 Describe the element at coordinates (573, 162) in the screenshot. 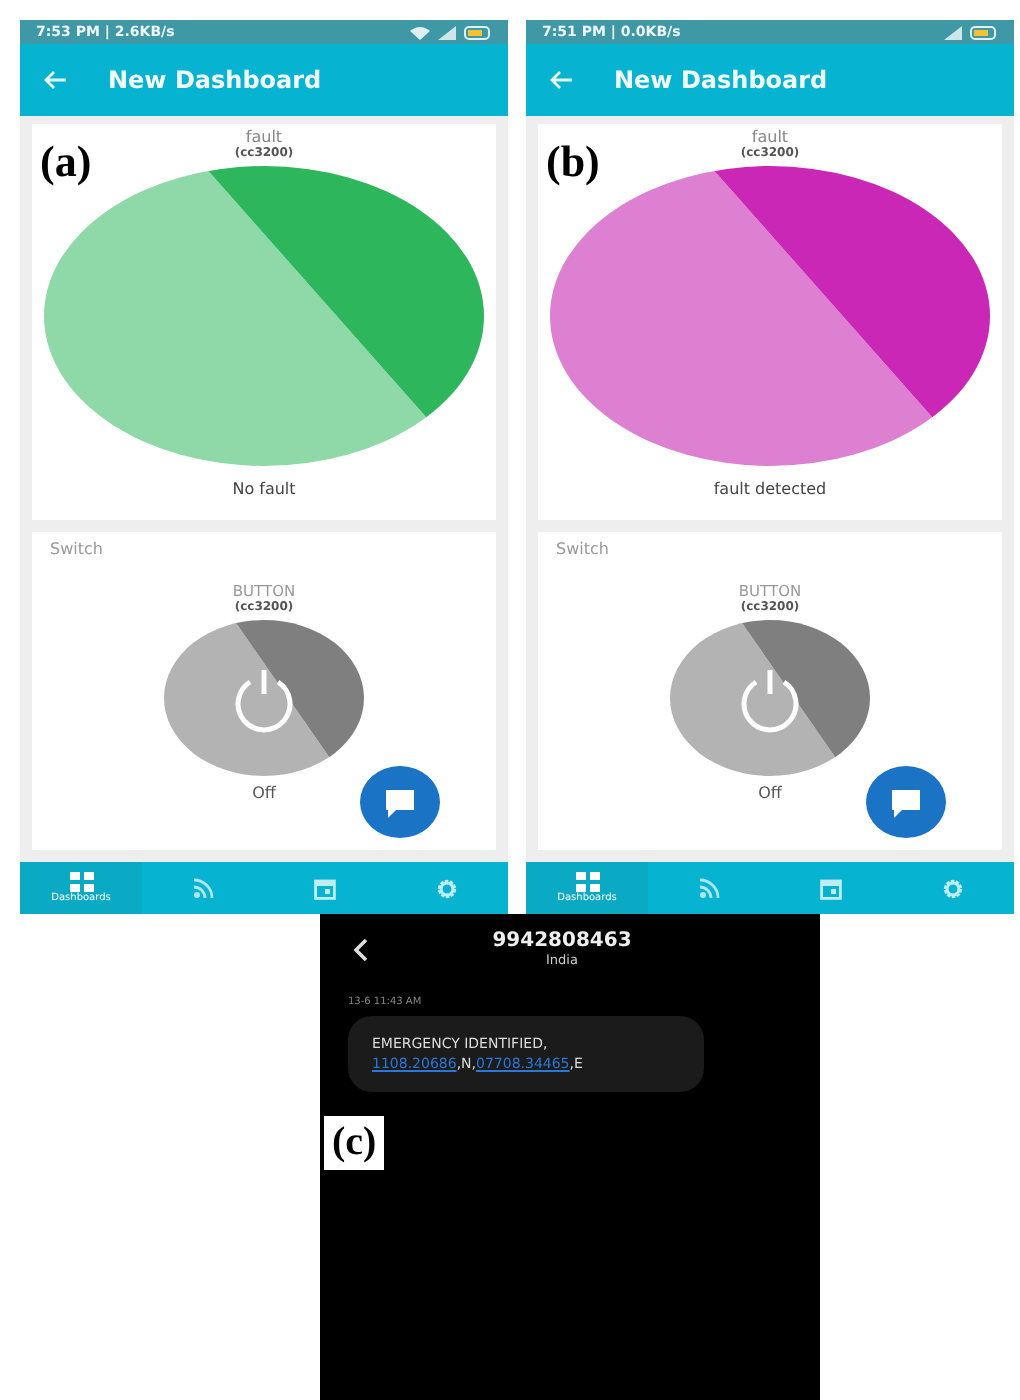

I see `panel-label: (b)` at that location.